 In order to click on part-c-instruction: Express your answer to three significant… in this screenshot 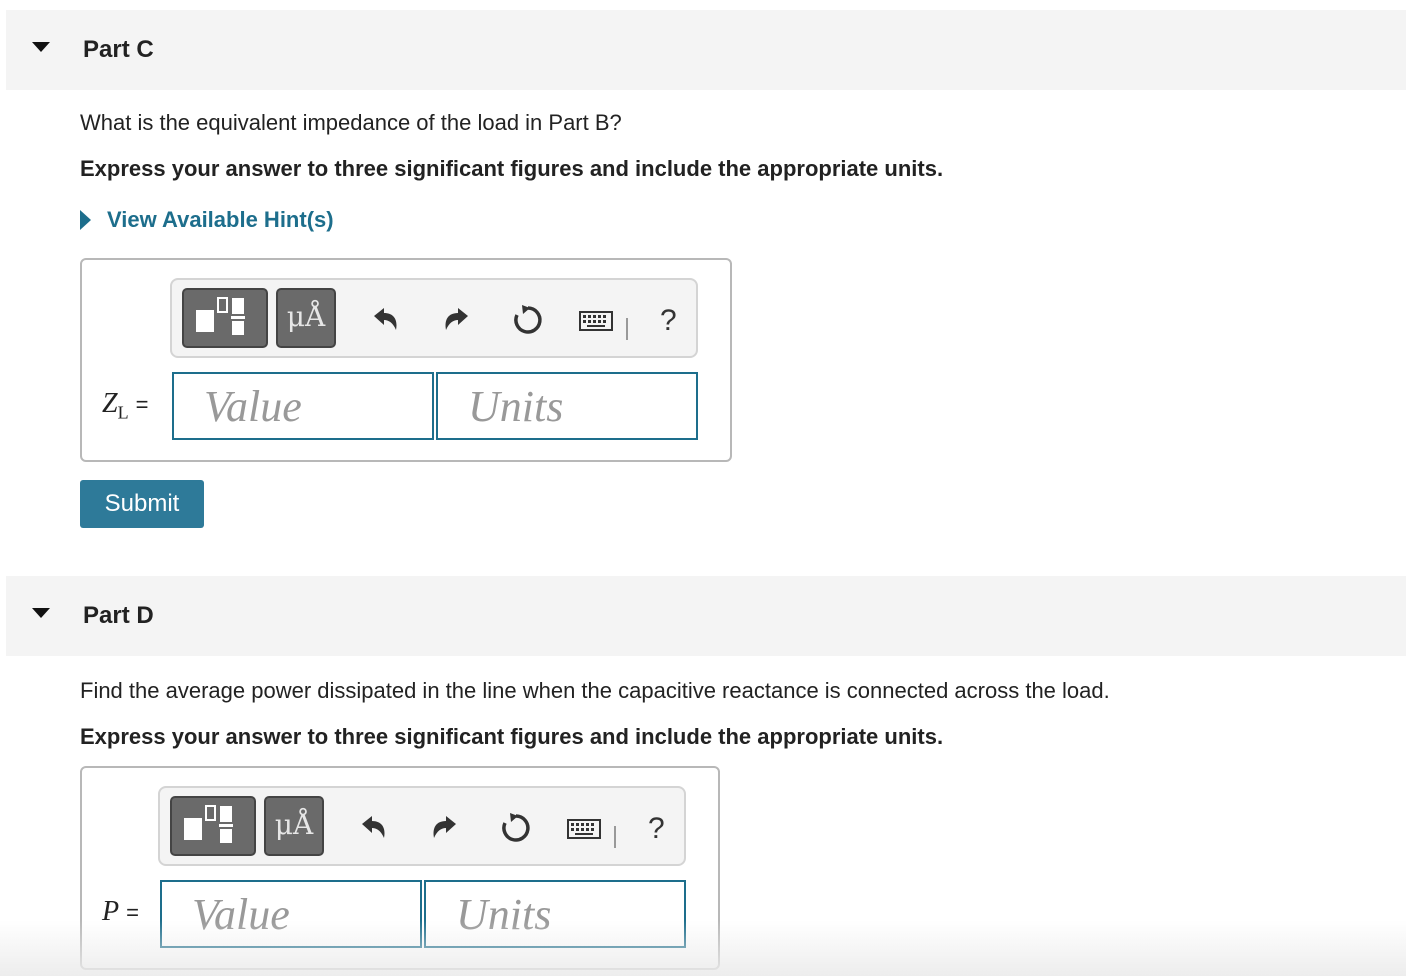, I will do `click(512, 168)`.